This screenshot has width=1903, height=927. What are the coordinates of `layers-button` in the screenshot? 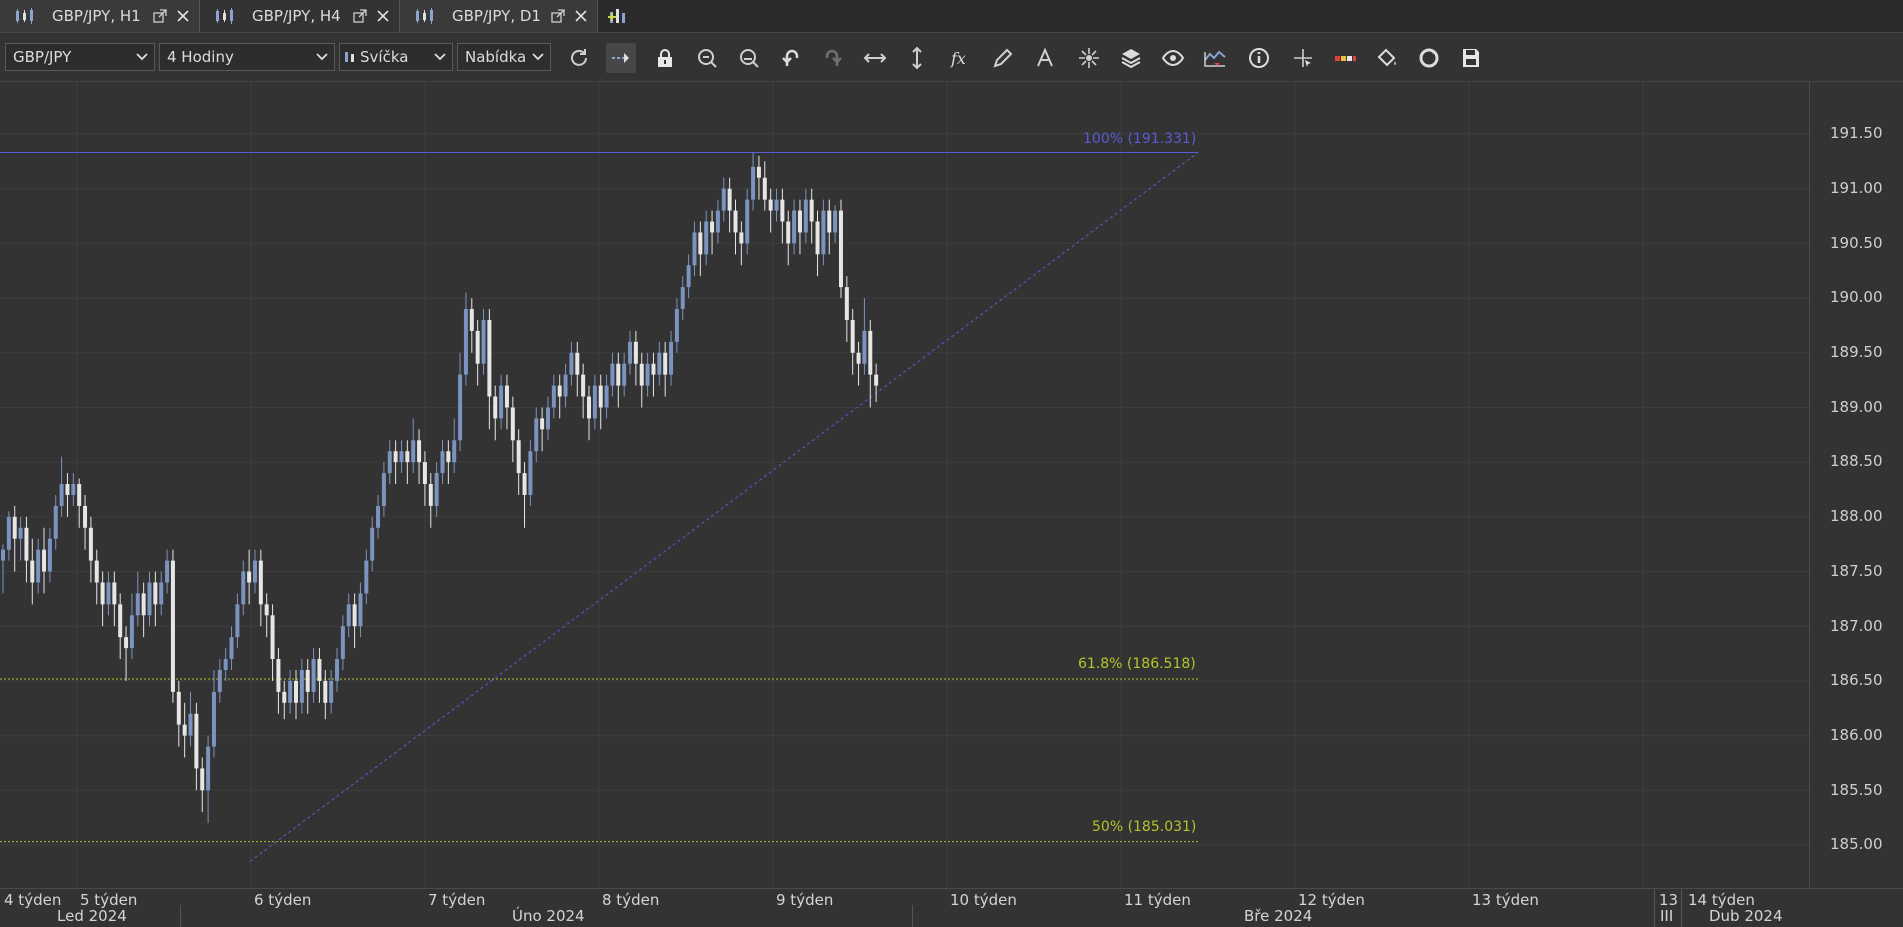 It's located at (1131, 58).